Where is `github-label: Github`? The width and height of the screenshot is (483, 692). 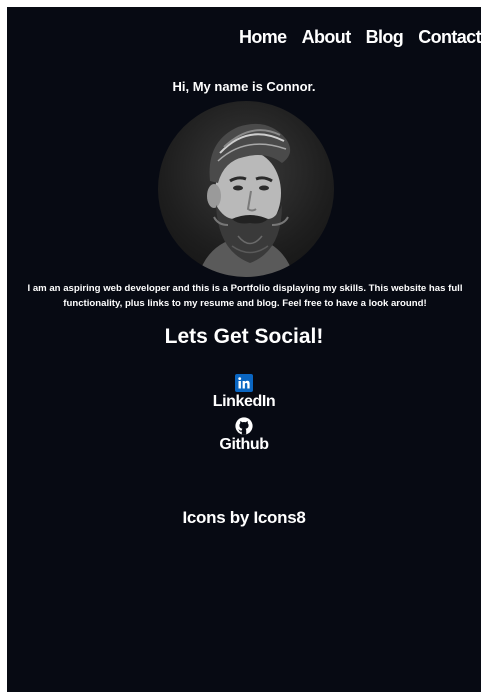 github-label: Github is located at coordinates (244, 444).